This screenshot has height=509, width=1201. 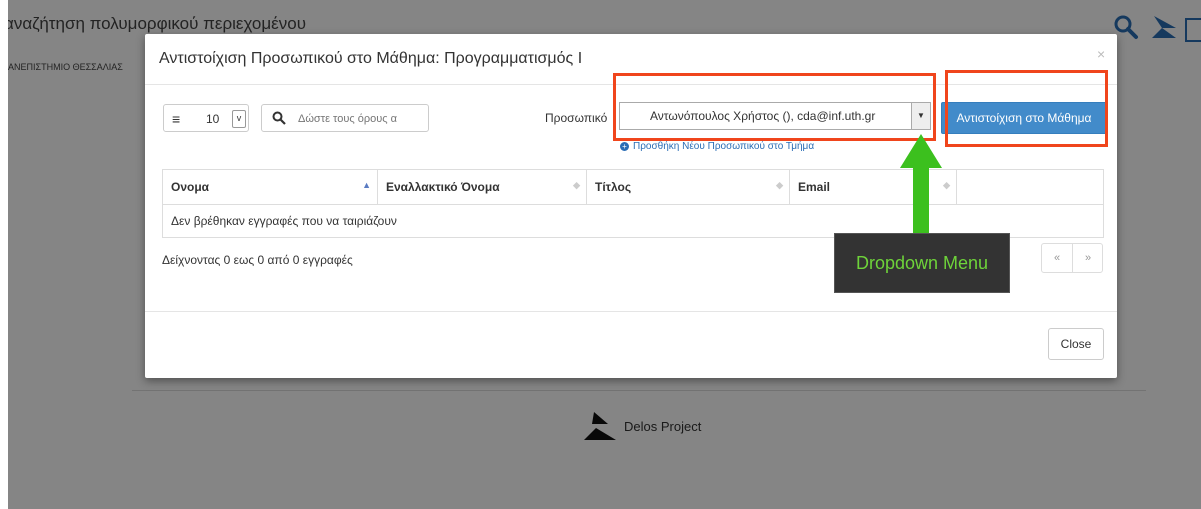 What do you see at coordinates (576, 118) in the screenshot?
I see `staff-label: Προσωπικό` at bounding box center [576, 118].